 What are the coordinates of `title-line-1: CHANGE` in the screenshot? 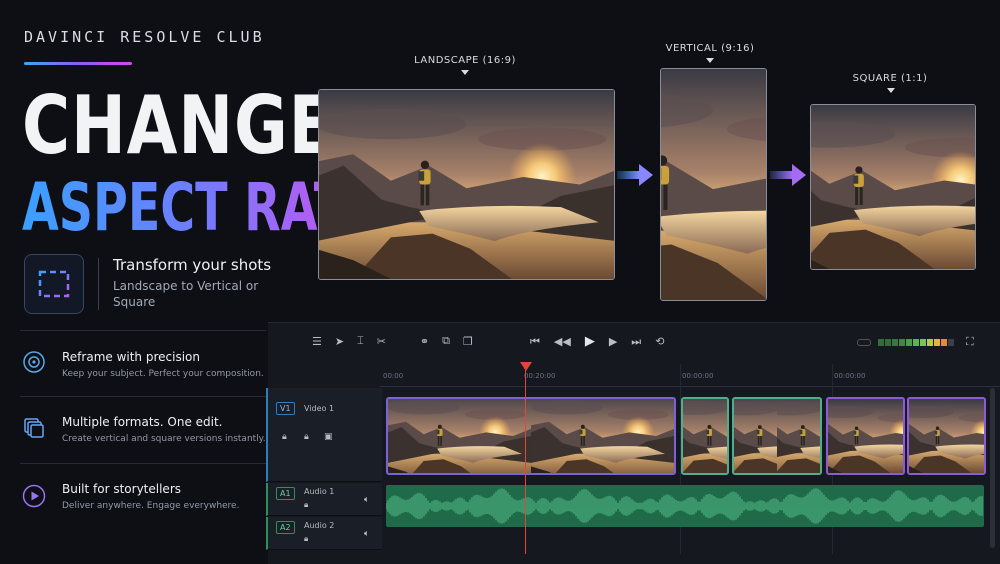 It's located at (178, 125).